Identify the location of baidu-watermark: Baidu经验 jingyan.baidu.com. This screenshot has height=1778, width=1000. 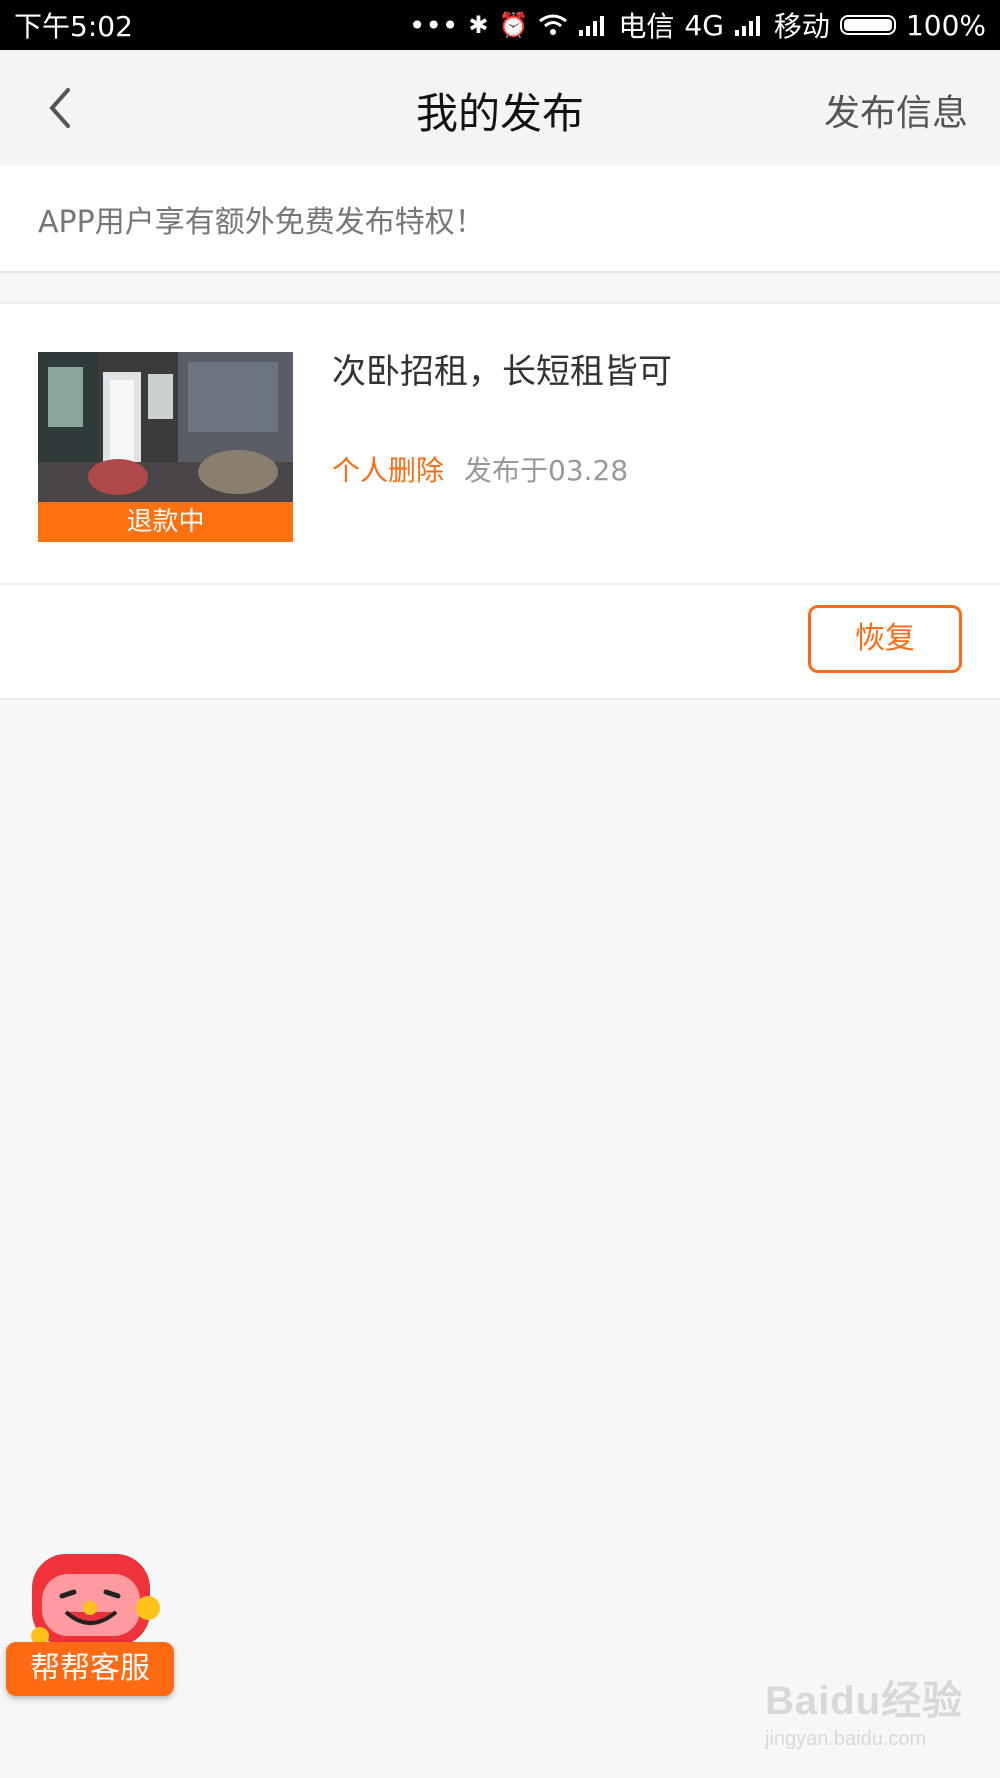
(864, 1709).